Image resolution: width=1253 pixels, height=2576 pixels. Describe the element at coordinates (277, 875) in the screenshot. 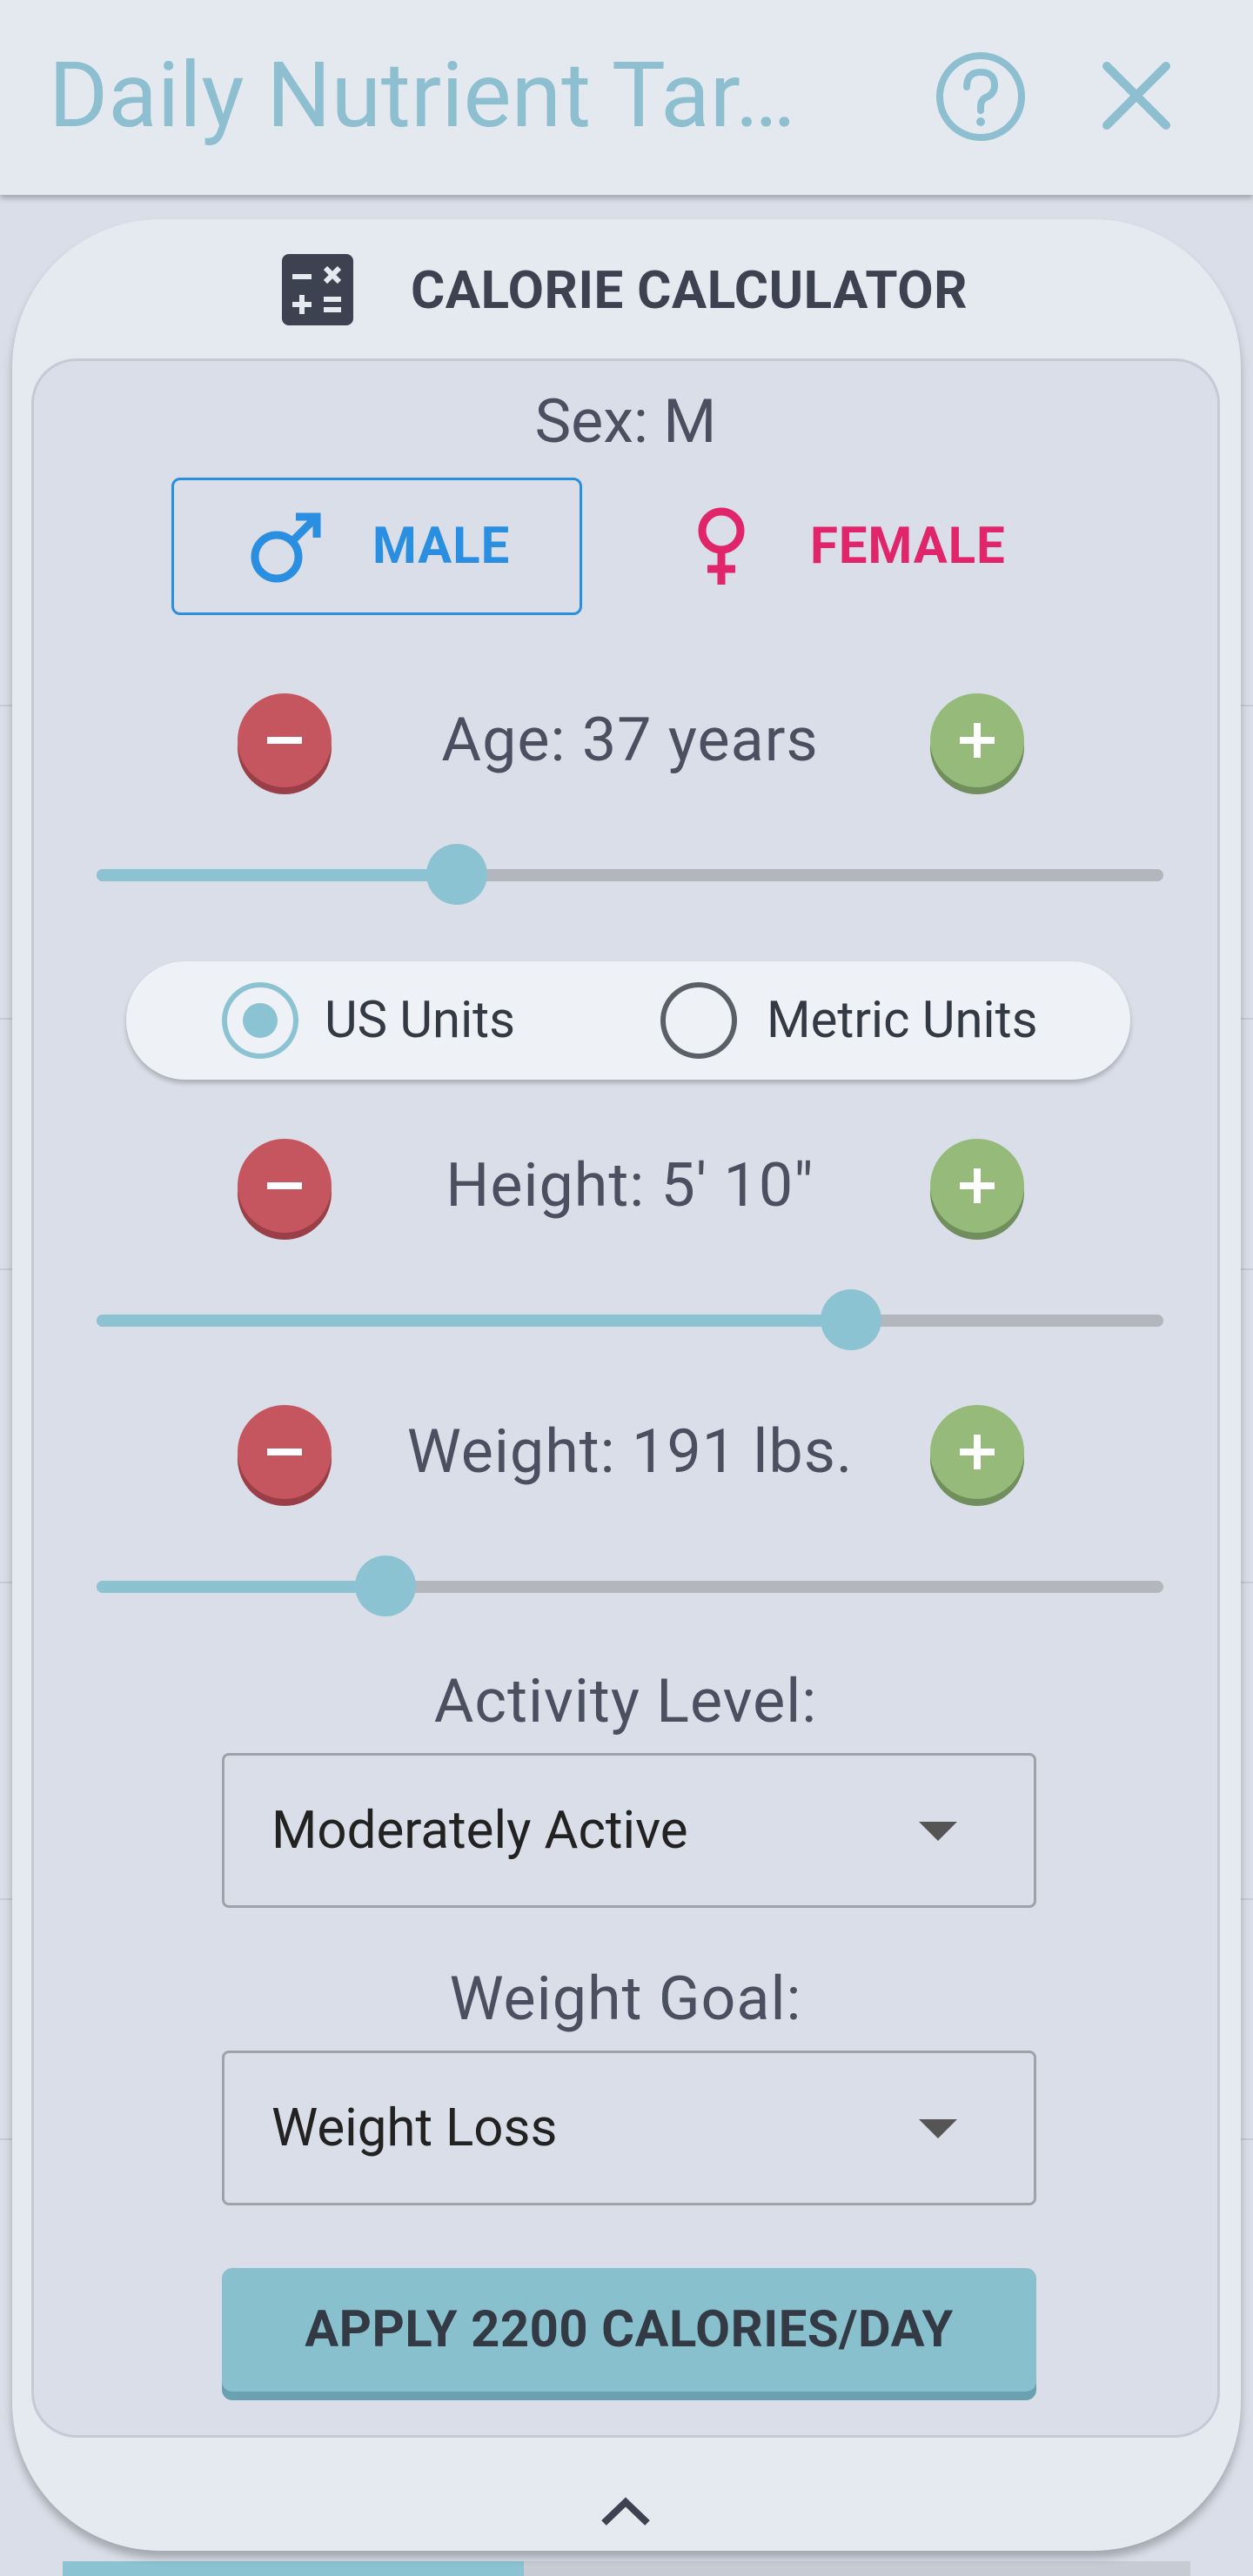

I see `age-slider-fill` at that location.